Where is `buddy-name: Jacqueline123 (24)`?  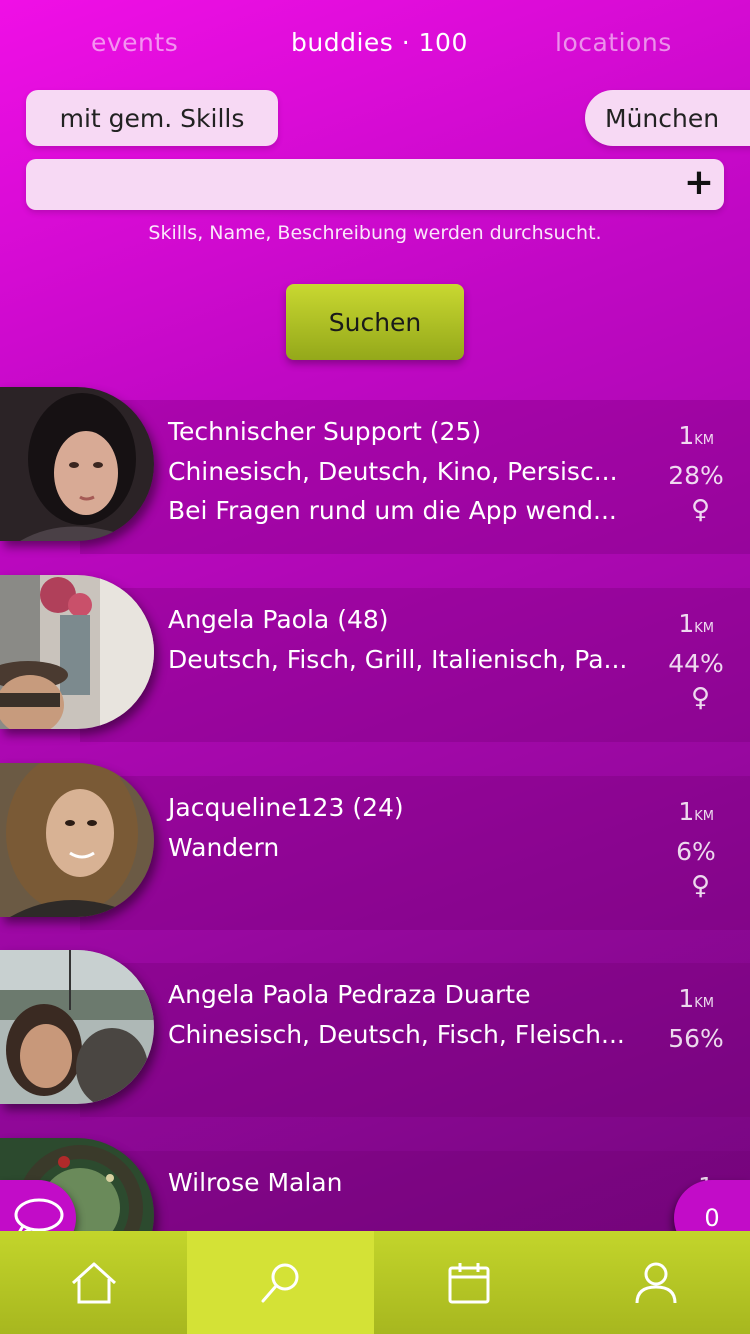
buddy-name: Jacqueline123 (24) is located at coordinates (286, 807).